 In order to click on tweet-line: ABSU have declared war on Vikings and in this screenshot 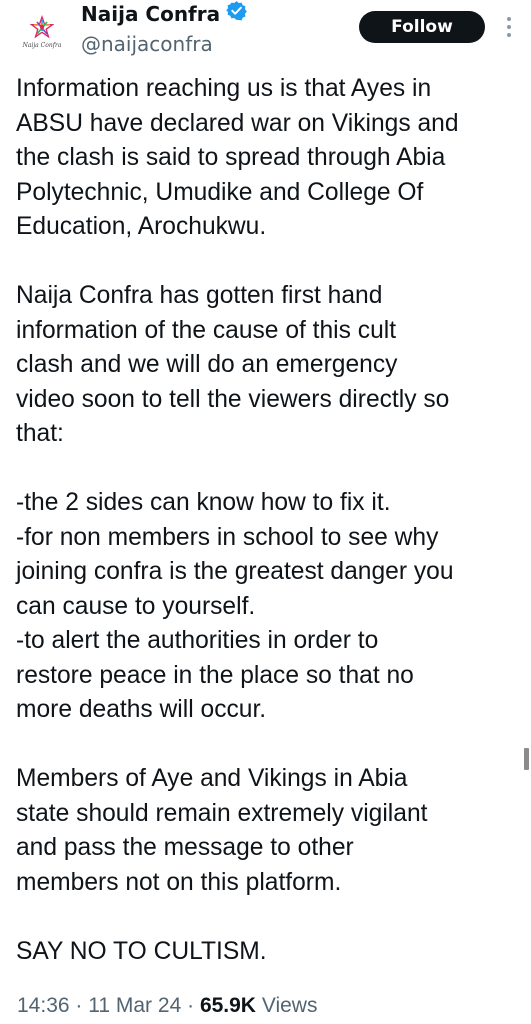, I will do `click(237, 123)`.